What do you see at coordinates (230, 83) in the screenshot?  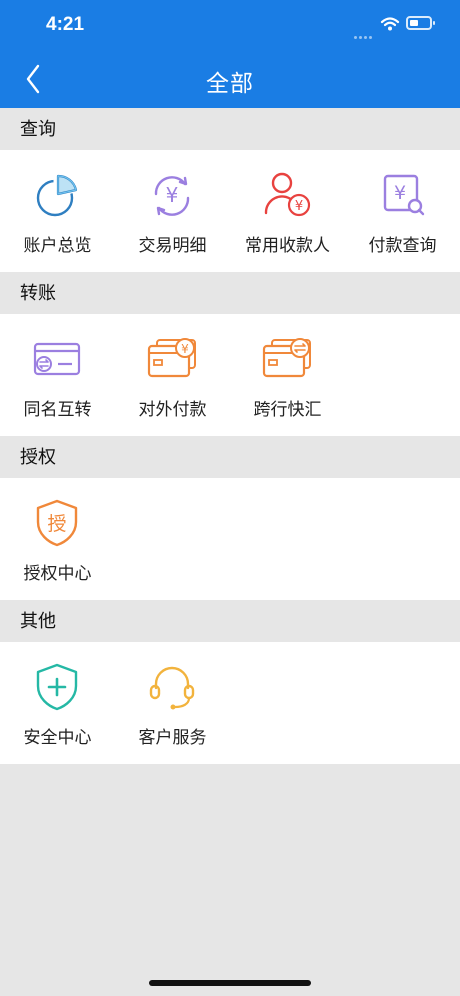 I see `page-title: 全部` at bounding box center [230, 83].